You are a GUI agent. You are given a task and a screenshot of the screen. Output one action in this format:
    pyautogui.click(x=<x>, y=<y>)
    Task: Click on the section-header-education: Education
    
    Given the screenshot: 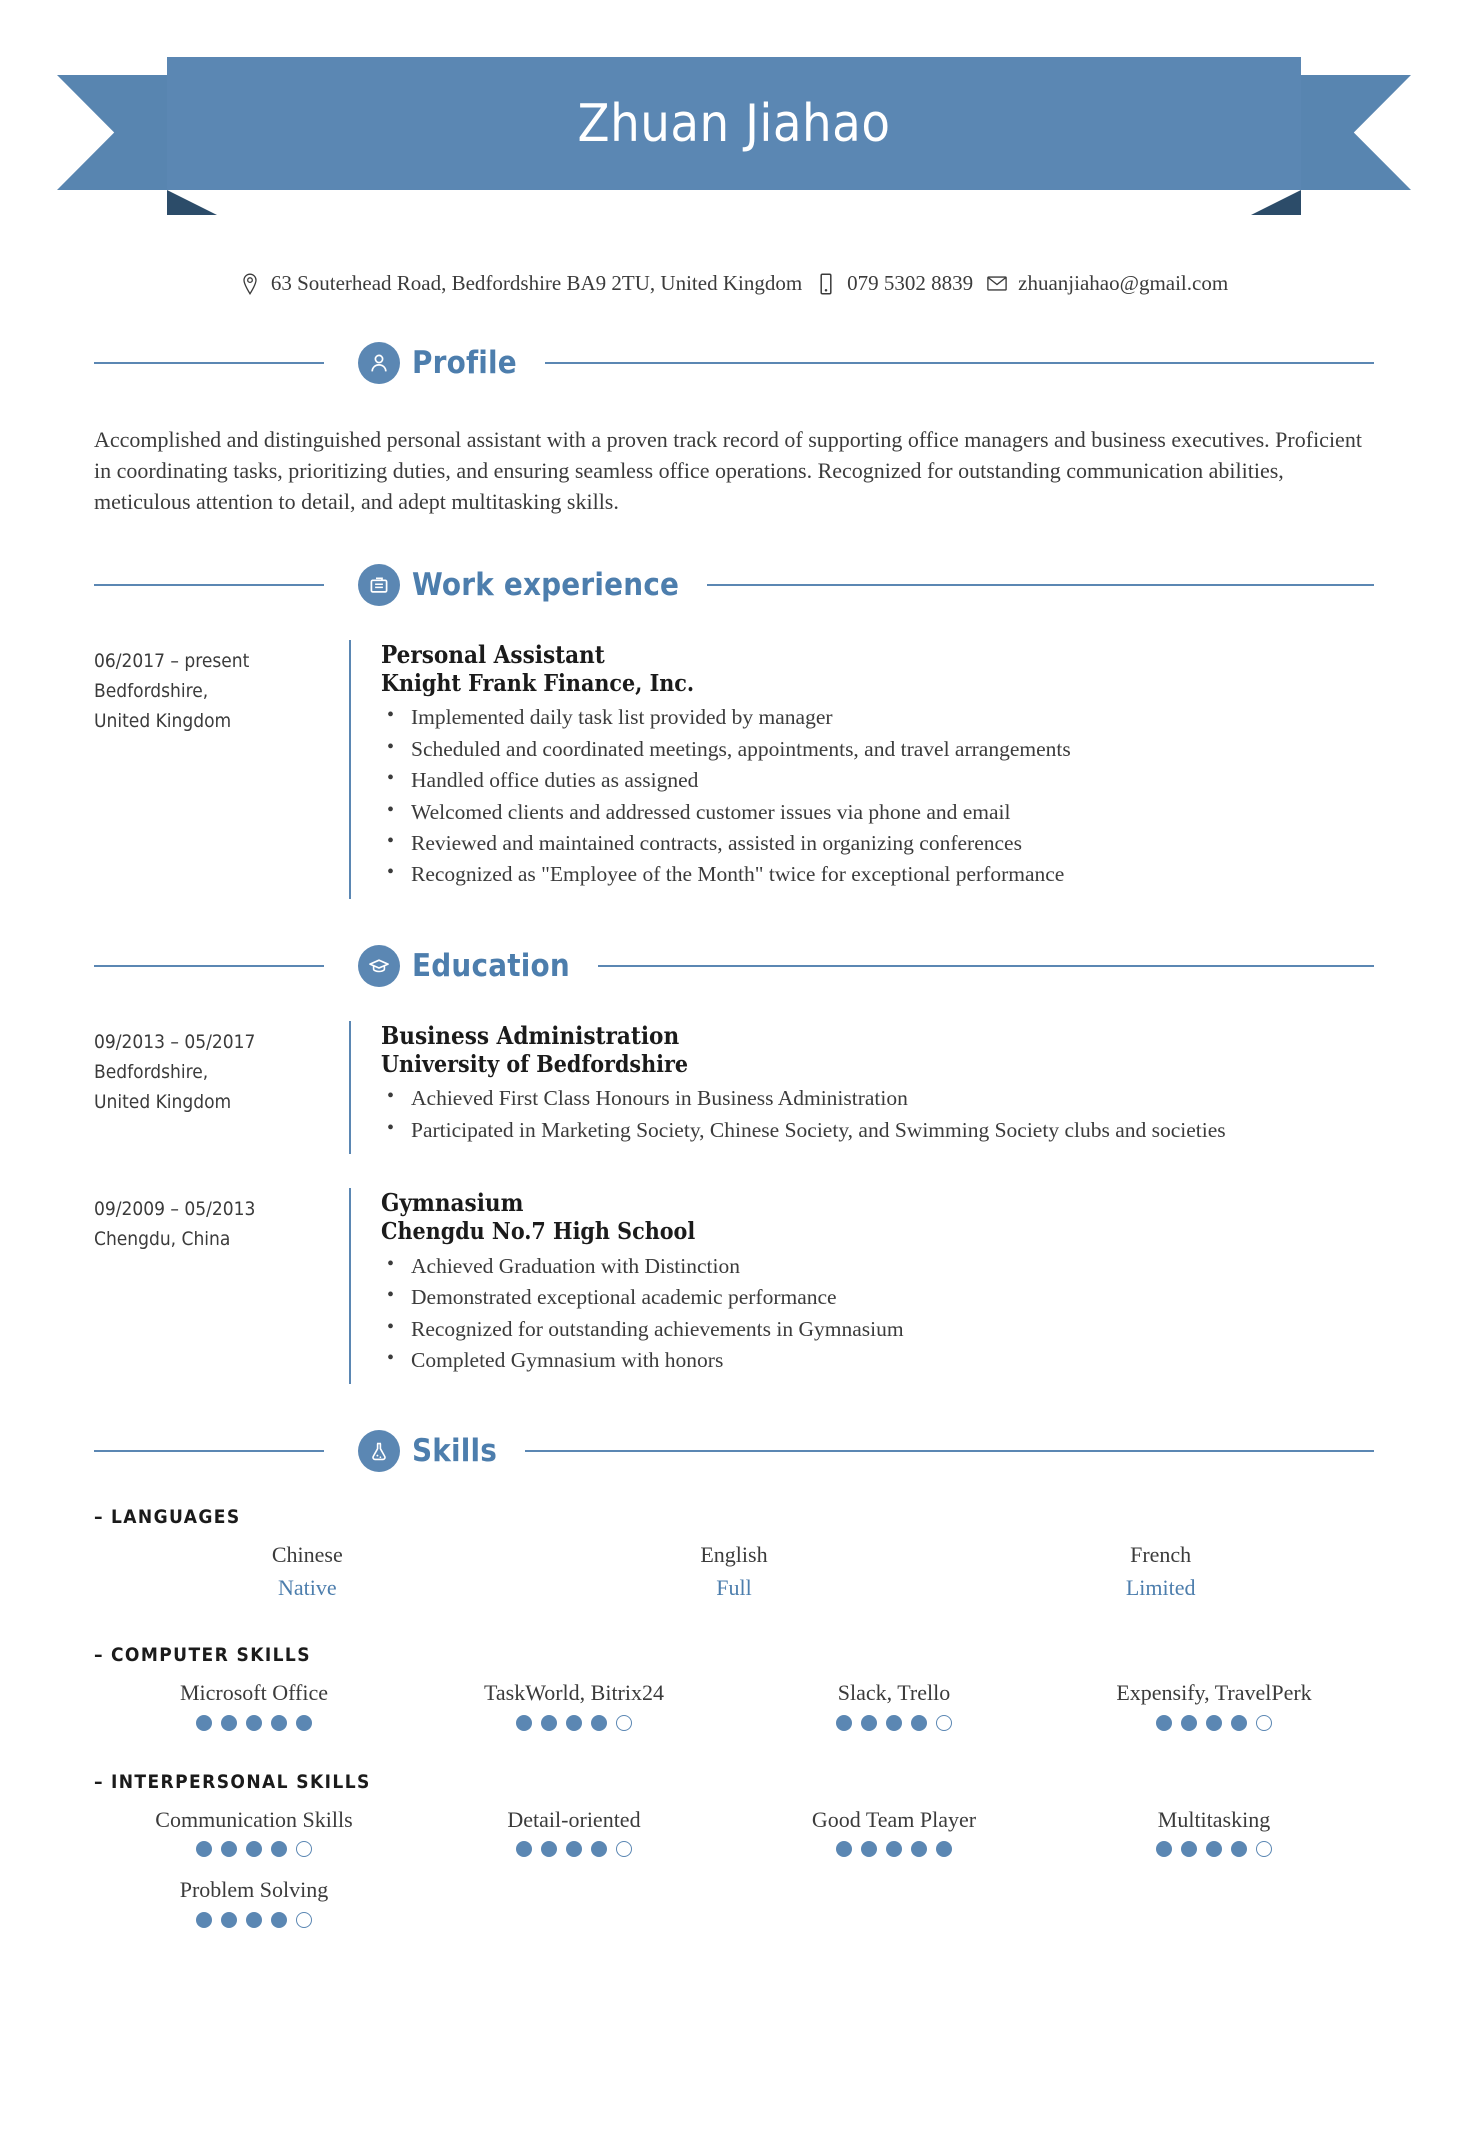 What is the action you would take?
    pyautogui.click(x=734, y=965)
    